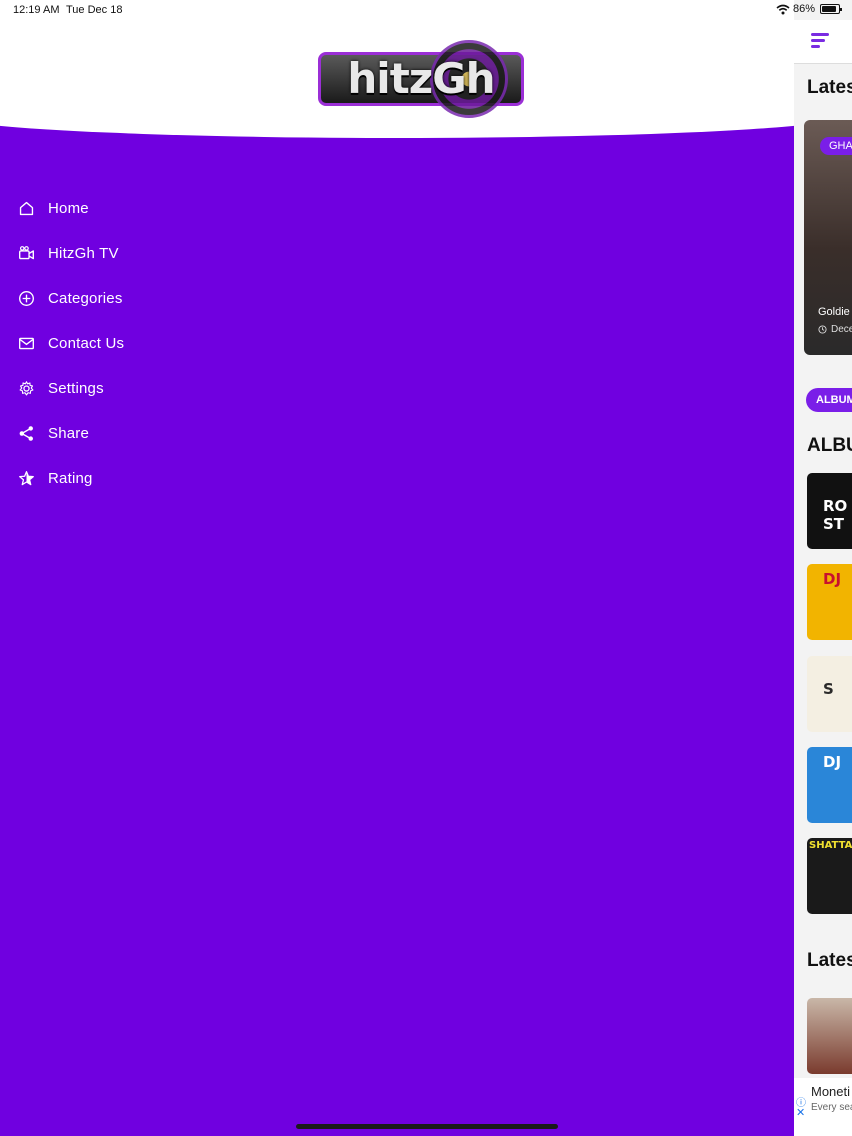 The width and height of the screenshot is (852, 1136). Describe the element at coordinates (828, 237) in the screenshot. I see `featured-post-card: GHA Goldie Dece` at that location.